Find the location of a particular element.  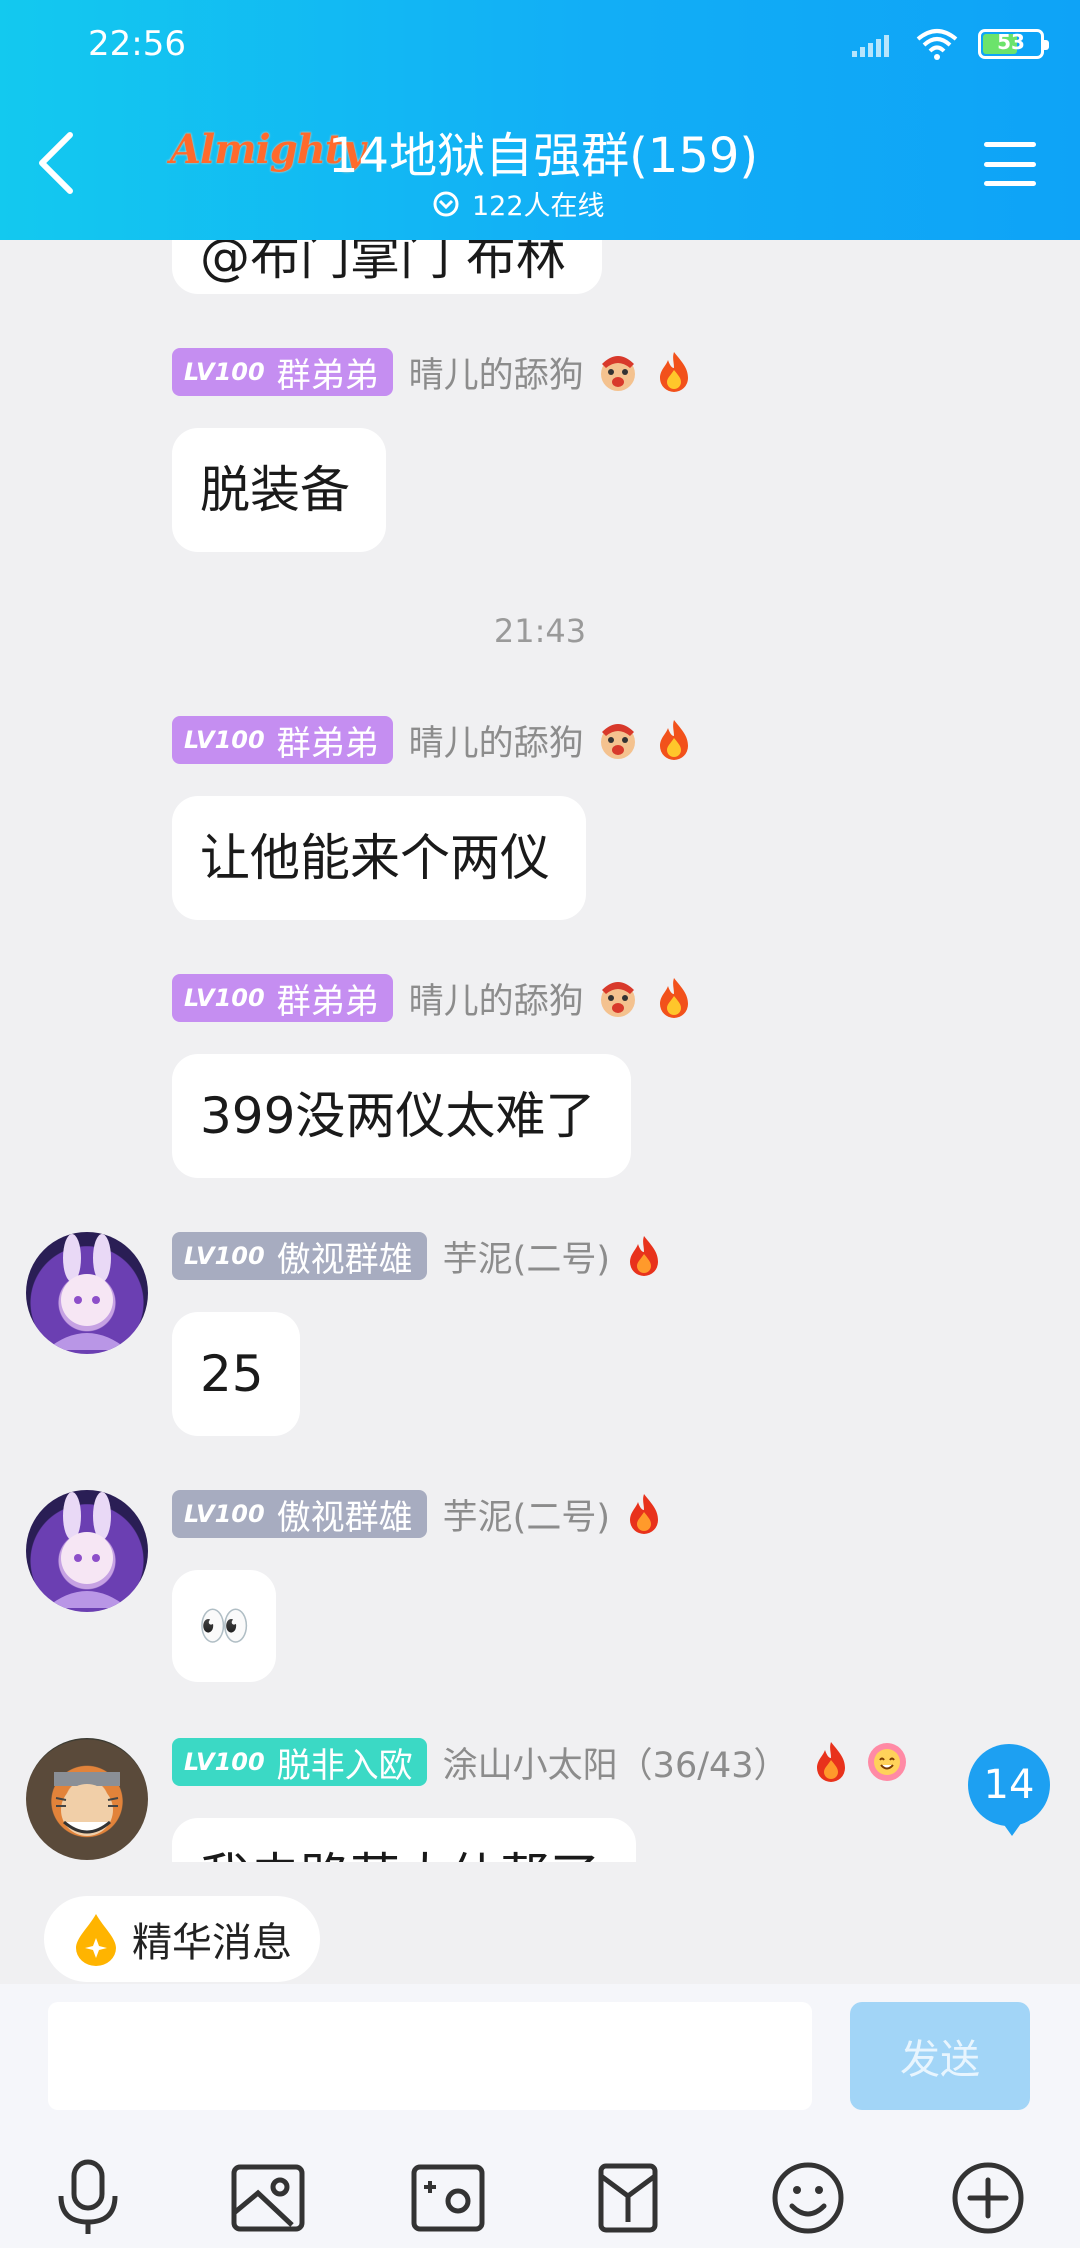

message-bubble: 399没两仪太难了 is located at coordinates (402, 1116).